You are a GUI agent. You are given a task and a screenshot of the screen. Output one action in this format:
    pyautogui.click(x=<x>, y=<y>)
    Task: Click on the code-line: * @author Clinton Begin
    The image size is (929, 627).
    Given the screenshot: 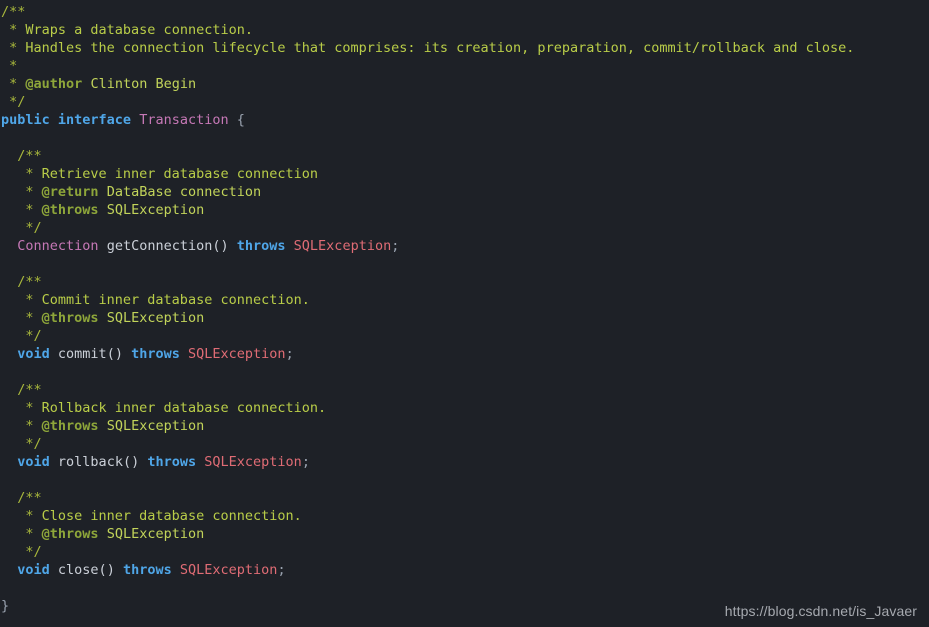 What is the action you would take?
    pyautogui.click(x=464, y=84)
    